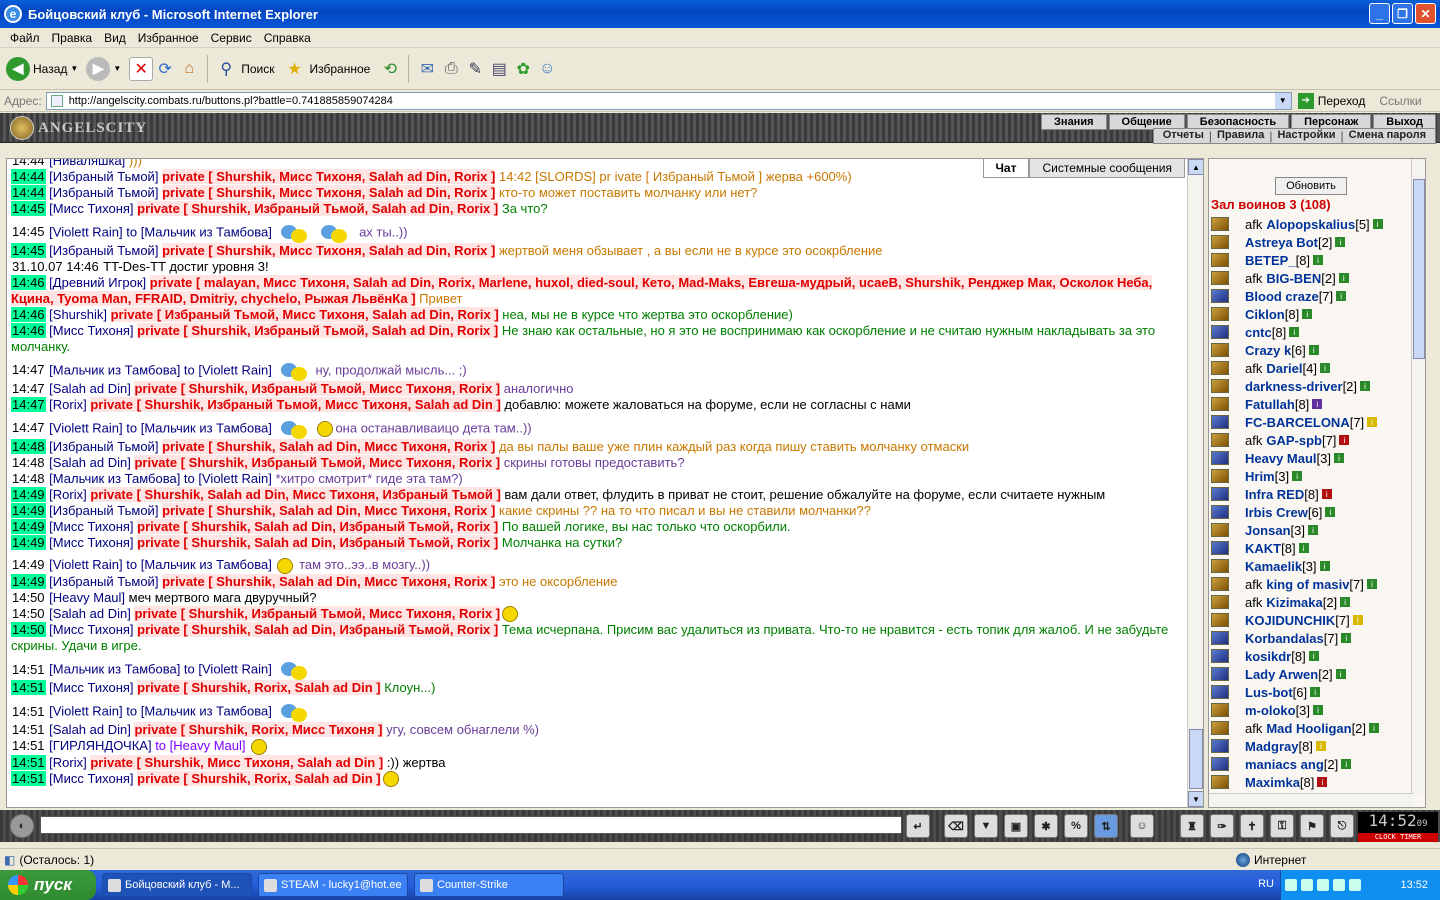  Describe the element at coordinates (1402, 13) in the screenshot. I see `maximize-button: ❐` at that location.